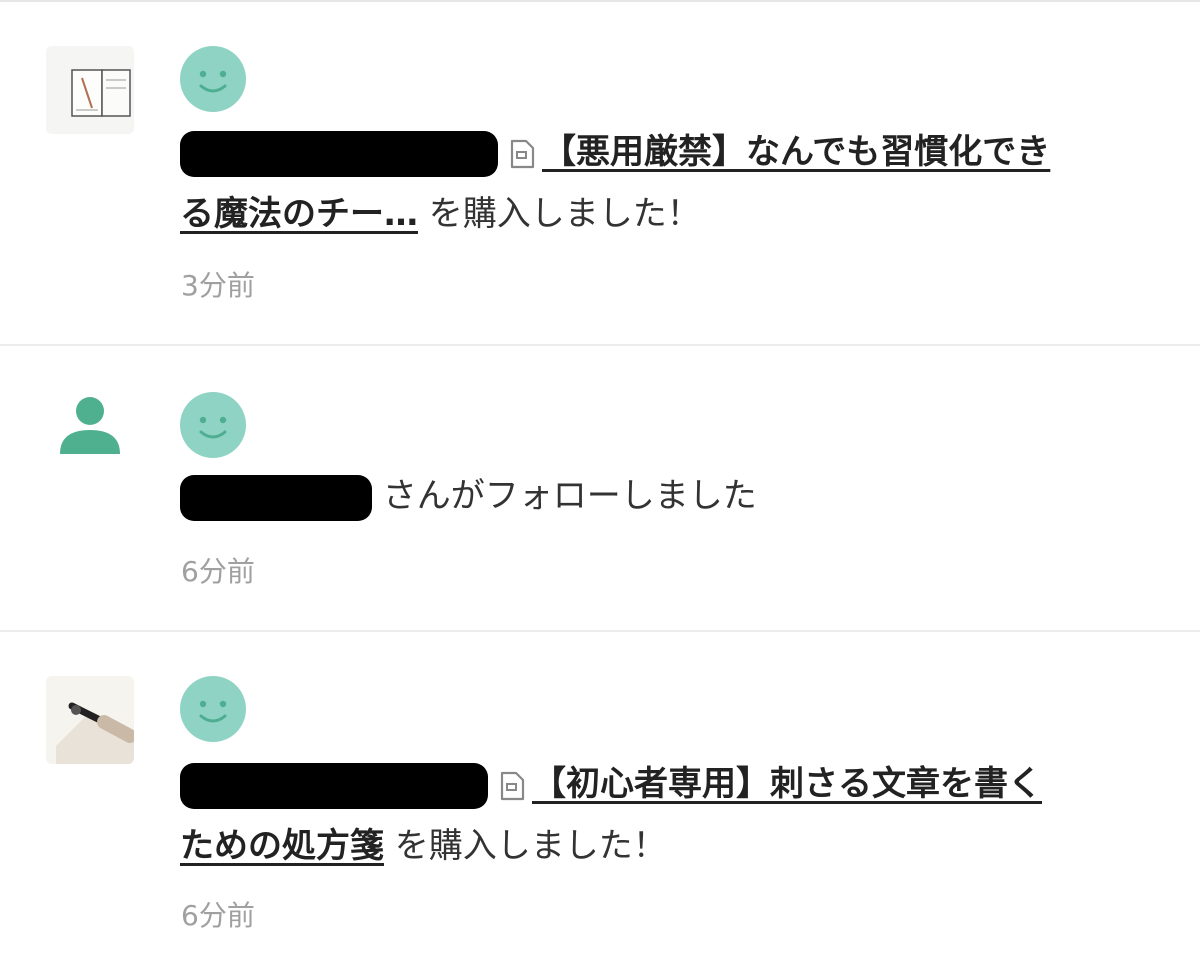 The image size is (1200, 968). Describe the element at coordinates (282, 846) in the screenshot. I see `article-title-link-continued: ための処方箋` at that location.